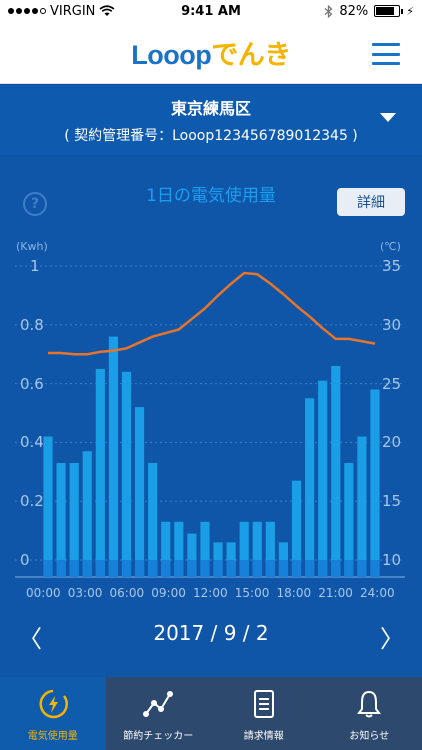 This screenshot has height=750, width=422. Describe the element at coordinates (388, 117) in the screenshot. I see `chevron-down-icon` at that location.